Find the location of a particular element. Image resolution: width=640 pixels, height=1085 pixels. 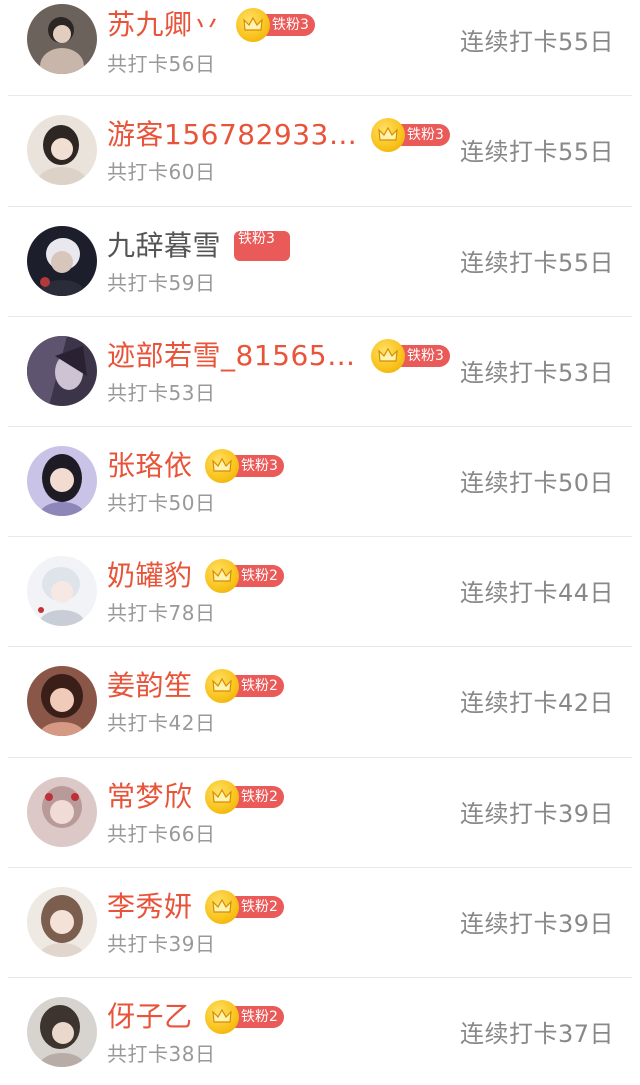

total-checkin: 共打卡66日 is located at coordinates (161, 834).